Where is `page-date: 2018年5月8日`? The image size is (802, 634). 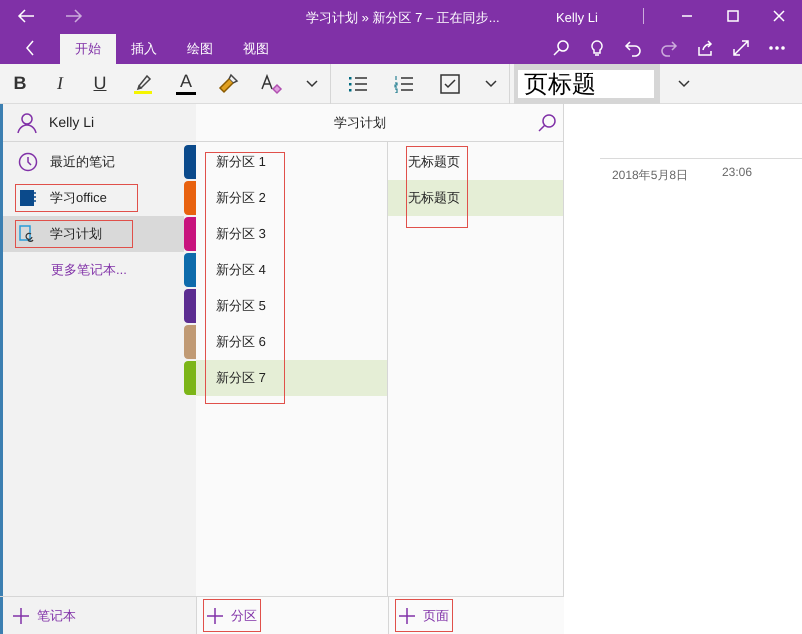 page-date: 2018年5月8日 is located at coordinates (650, 175).